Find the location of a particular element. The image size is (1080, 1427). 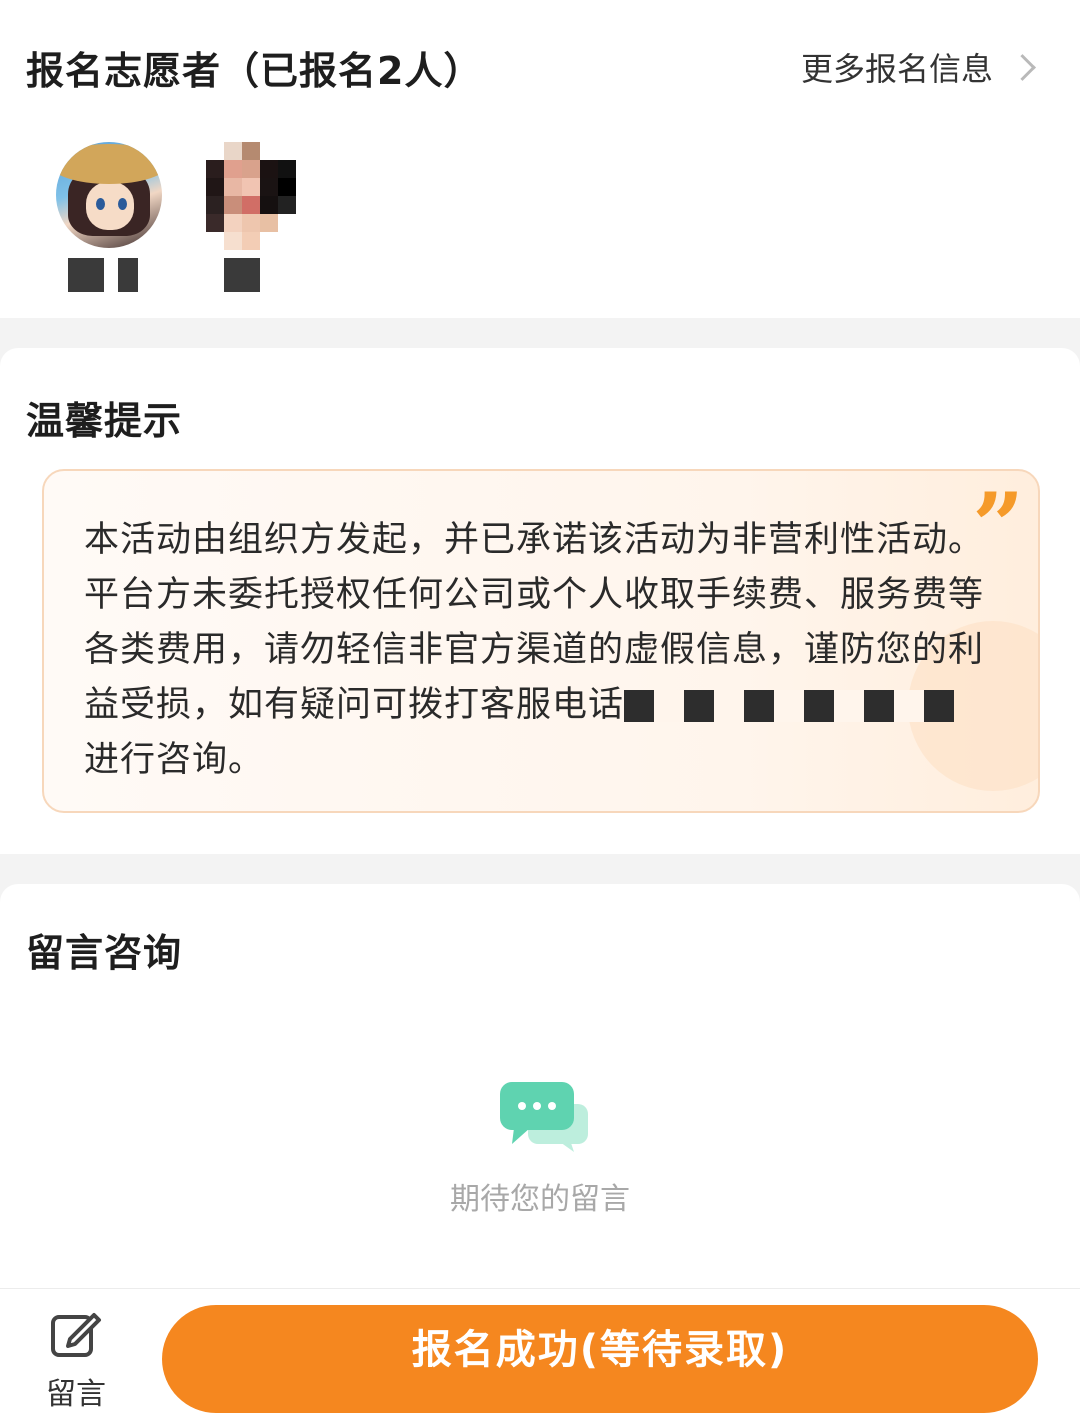

tips-title: 温馨提示 is located at coordinates (104, 421).